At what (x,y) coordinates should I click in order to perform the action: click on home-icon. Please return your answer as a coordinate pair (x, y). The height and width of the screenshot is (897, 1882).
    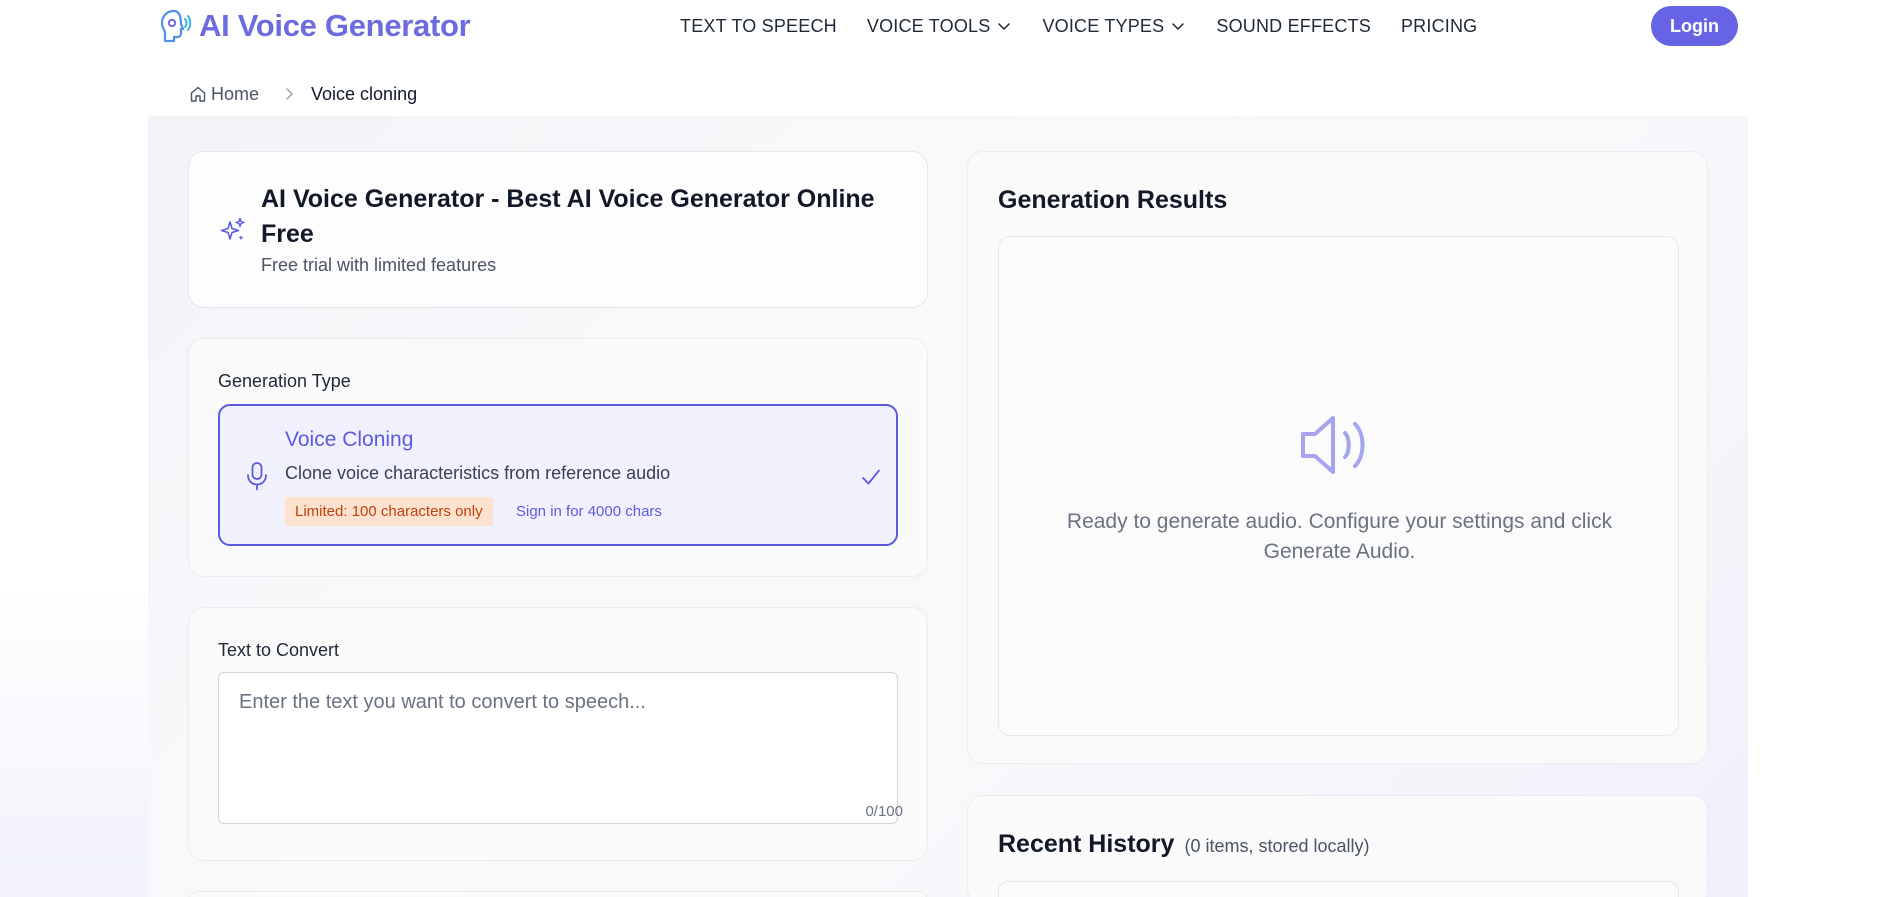
    Looking at the image, I should click on (198, 94).